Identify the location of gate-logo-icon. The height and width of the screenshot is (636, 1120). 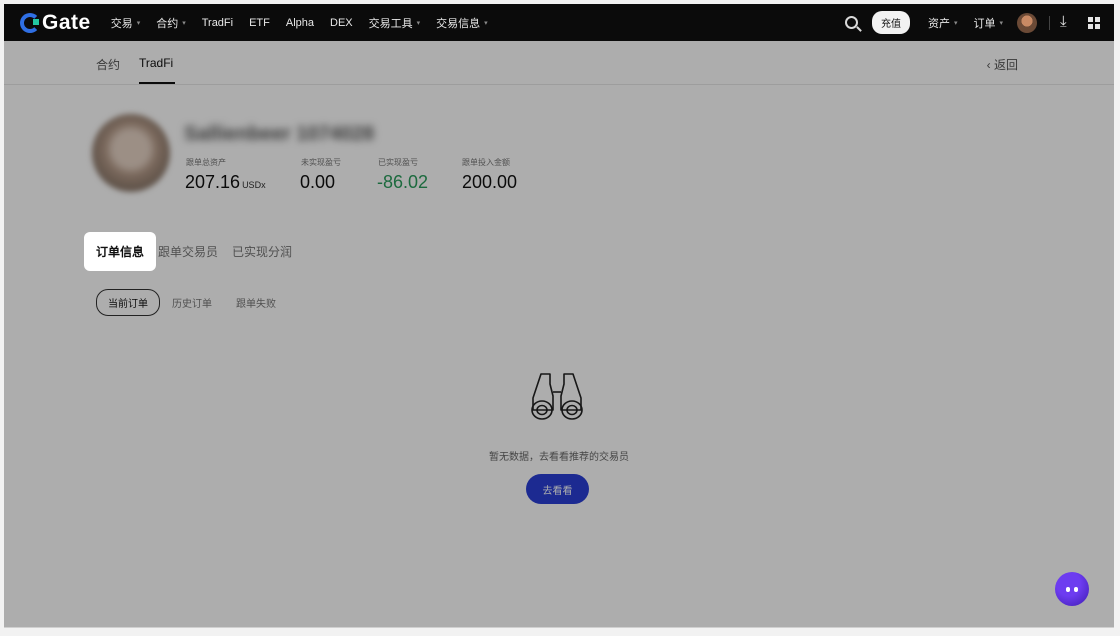
(30, 22).